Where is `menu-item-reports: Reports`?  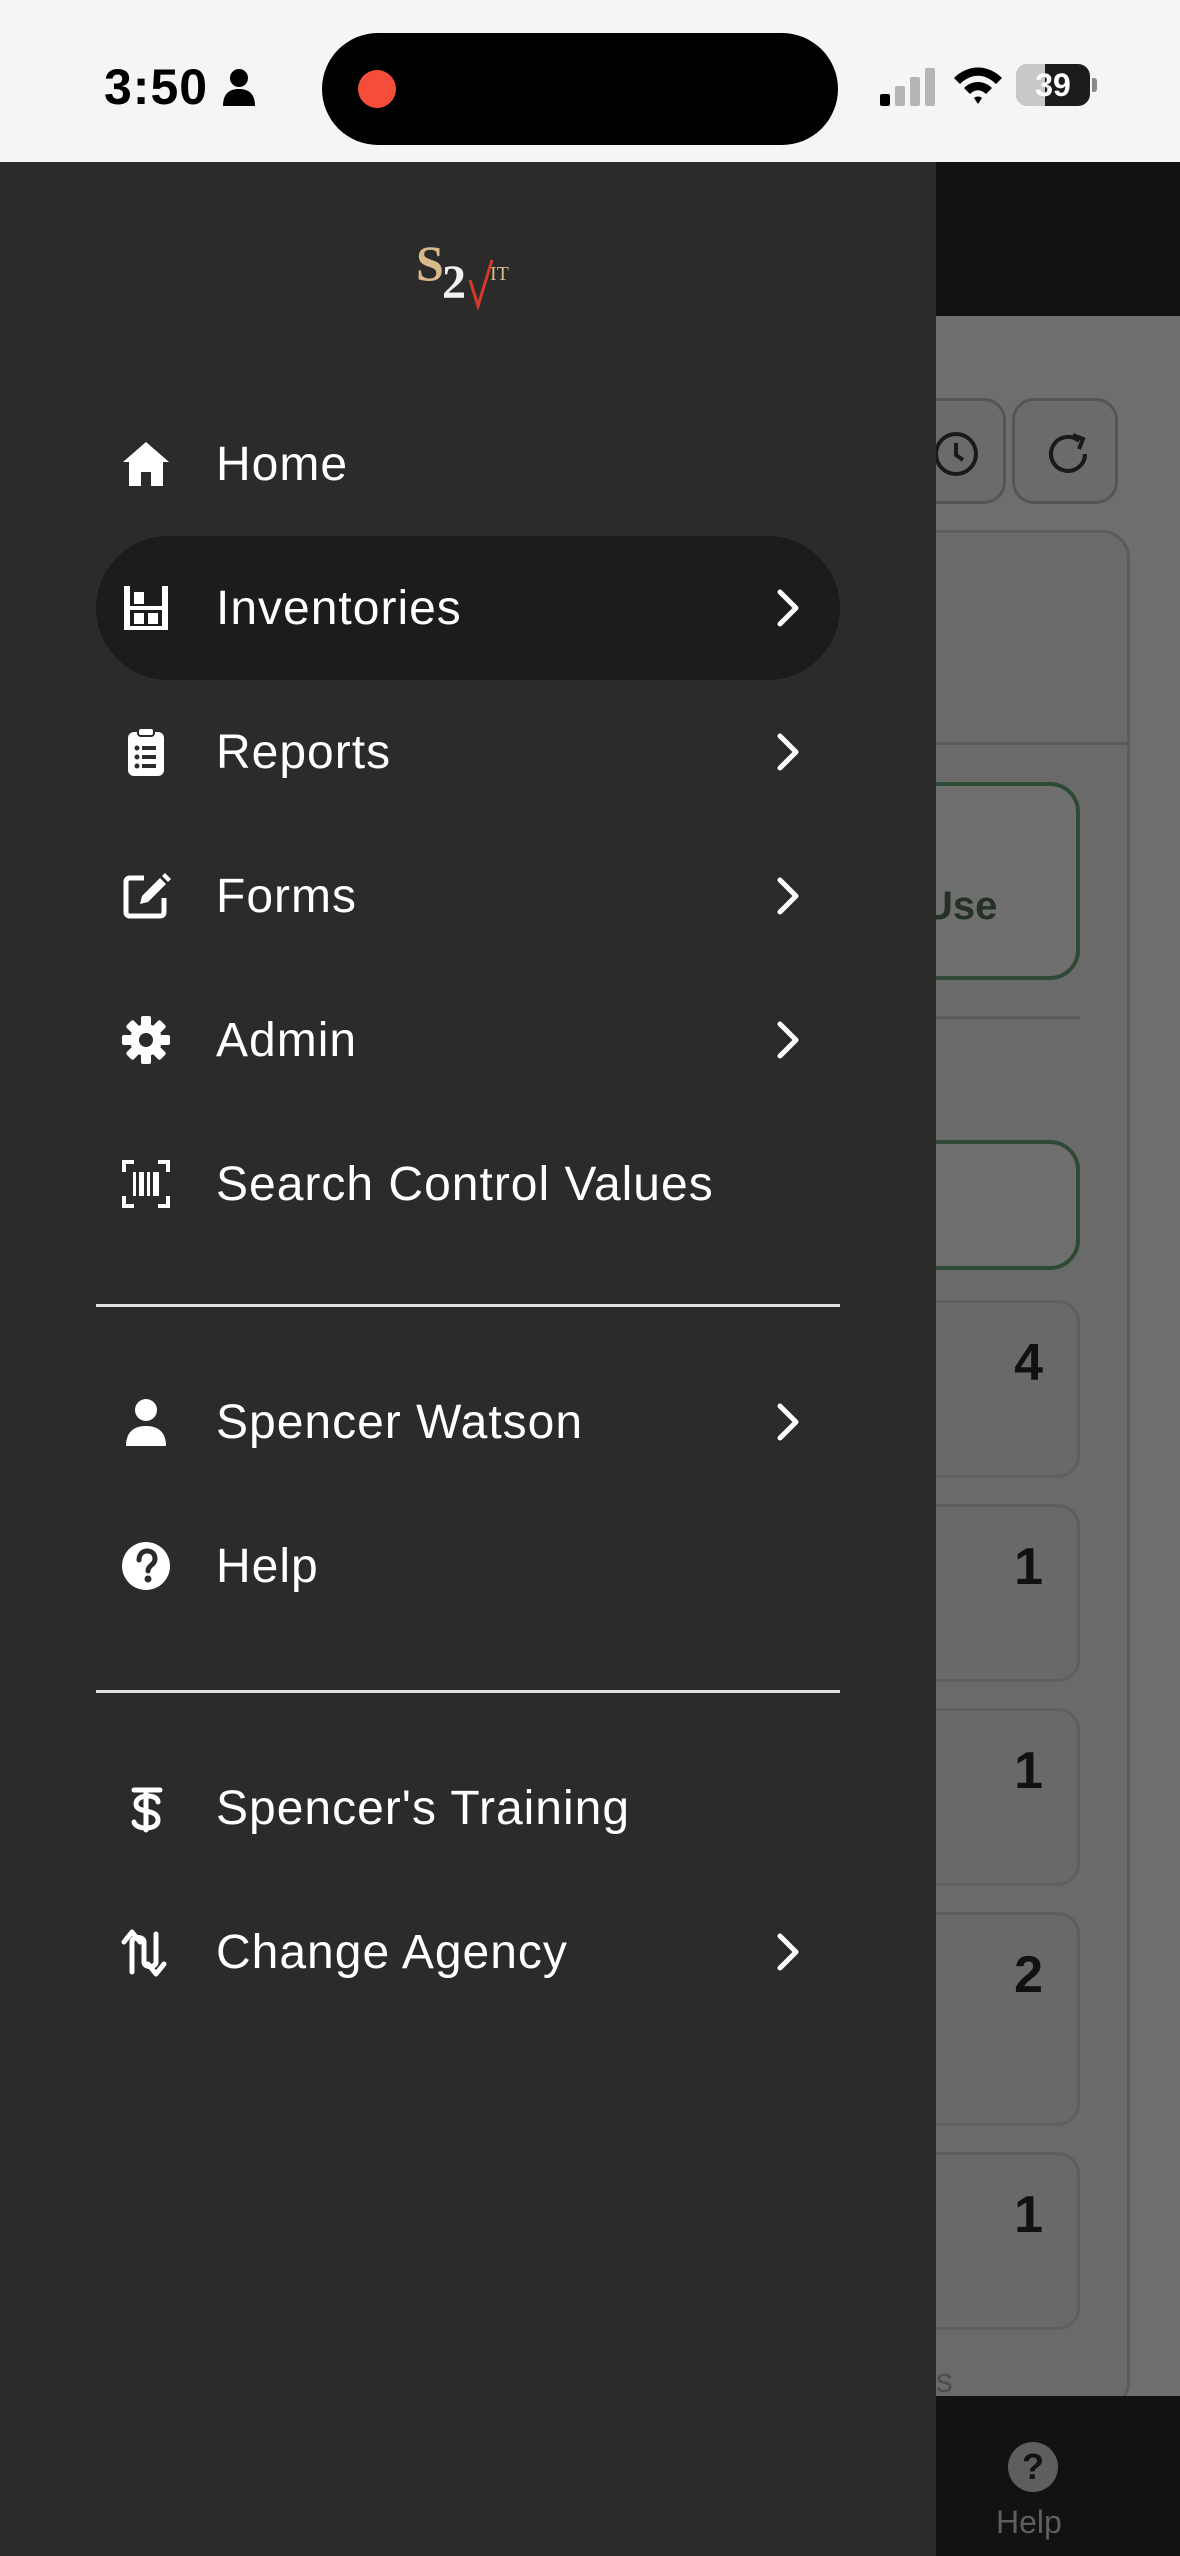 menu-item-reports: Reports is located at coordinates (468, 752).